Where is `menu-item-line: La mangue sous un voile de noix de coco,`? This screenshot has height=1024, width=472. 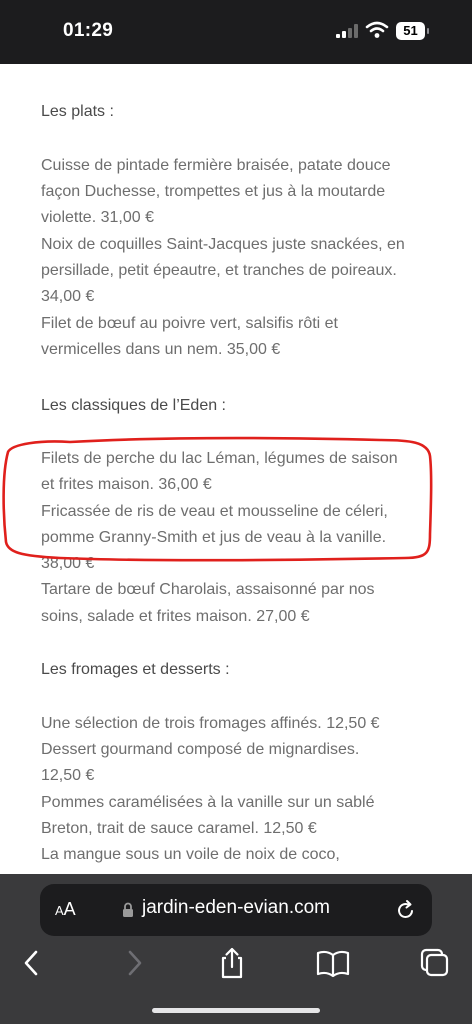 menu-item-line: La mangue sous un voile de noix de coco, is located at coordinates (190, 854).